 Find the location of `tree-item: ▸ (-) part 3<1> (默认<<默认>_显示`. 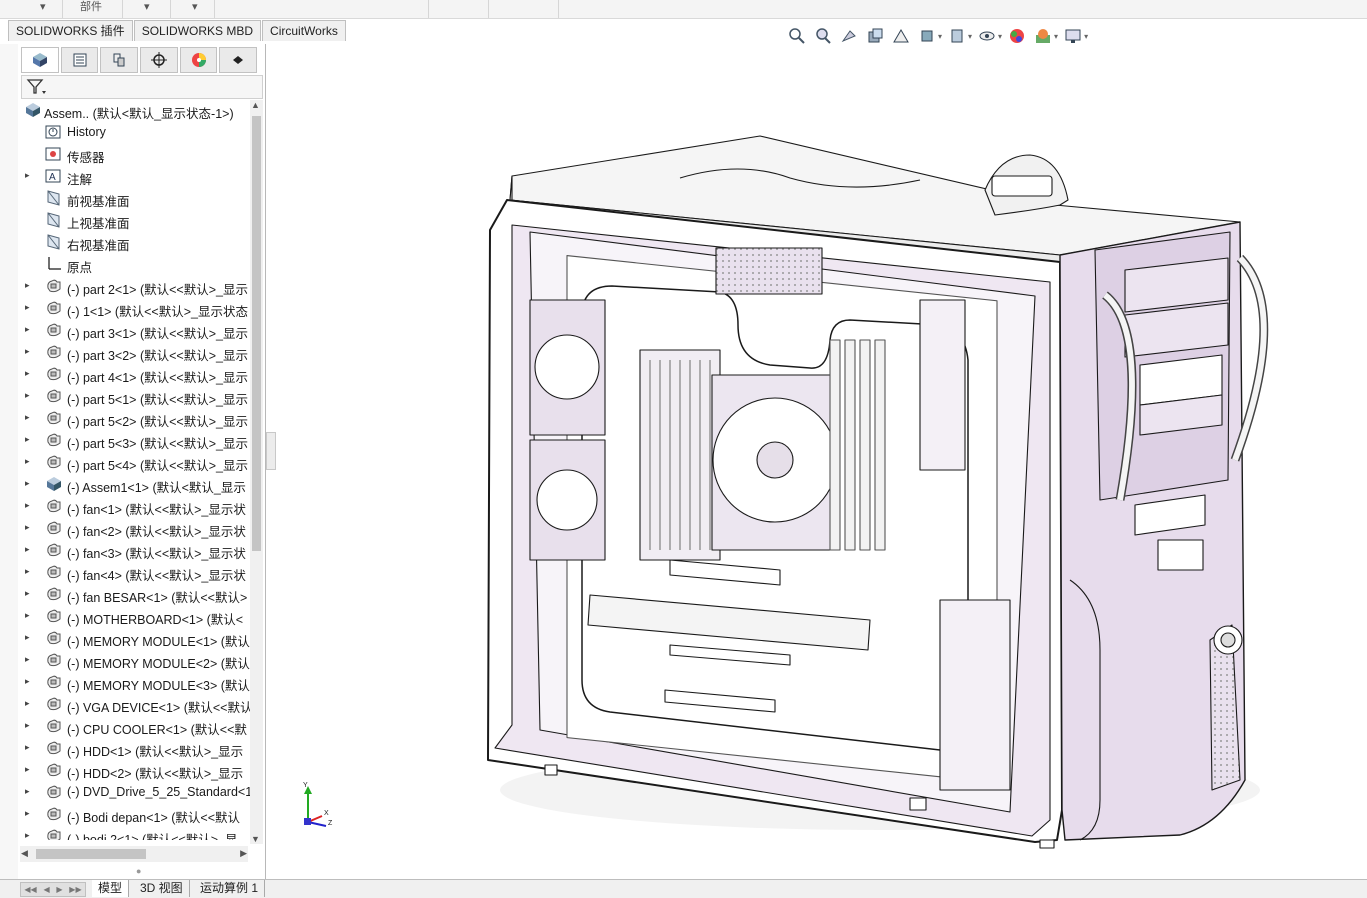

tree-item: ▸ (-) part 3<1> (默认<<默认>_显示 is located at coordinates (135, 330).